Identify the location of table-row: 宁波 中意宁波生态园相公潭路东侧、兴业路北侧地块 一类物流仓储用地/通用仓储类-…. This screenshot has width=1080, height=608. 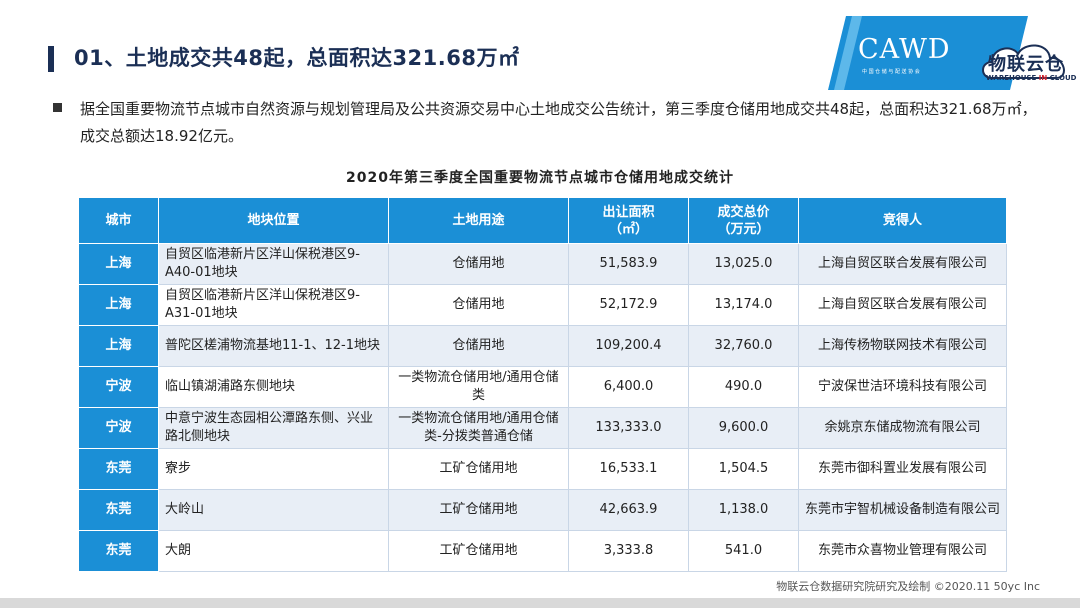
(542, 428).